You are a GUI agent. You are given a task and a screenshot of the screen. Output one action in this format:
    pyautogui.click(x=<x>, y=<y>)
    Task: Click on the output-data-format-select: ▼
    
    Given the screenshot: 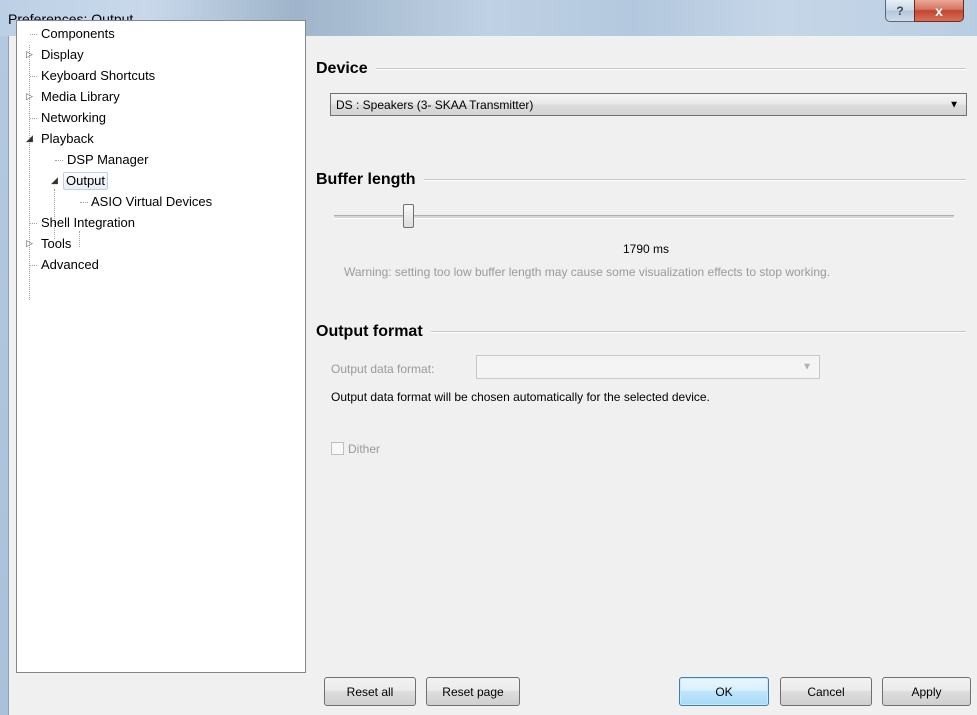 What is the action you would take?
    pyautogui.click(x=648, y=367)
    